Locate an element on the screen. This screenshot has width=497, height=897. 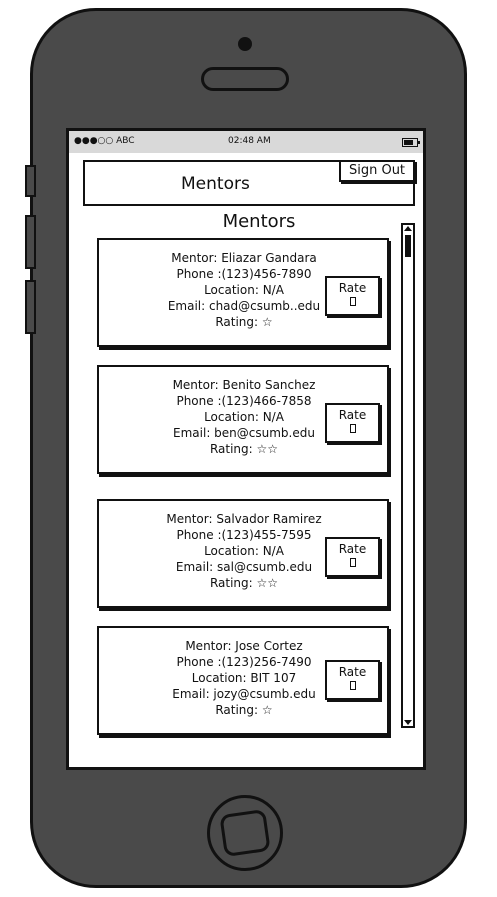
mentor-phone: Phone :(123)455-7595 is located at coordinates (244, 535).